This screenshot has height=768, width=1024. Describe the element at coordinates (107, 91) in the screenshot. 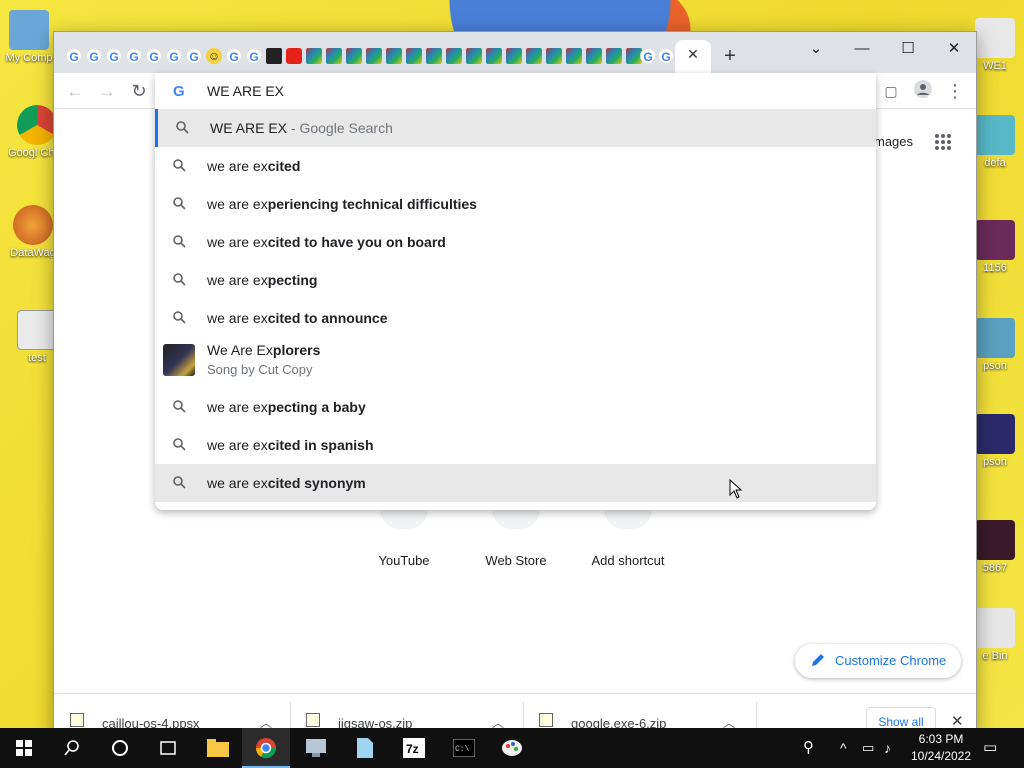

I see `forward-button: →` at that location.